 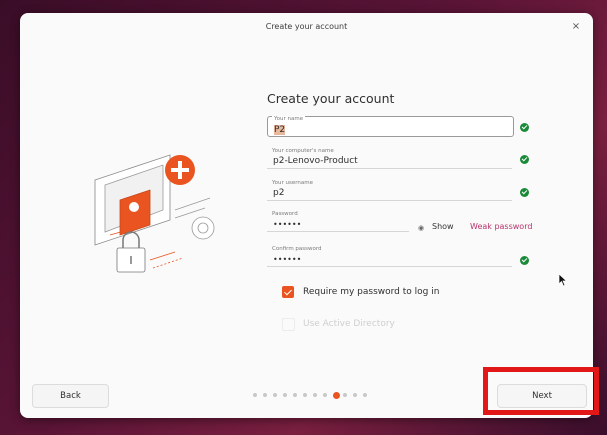 What do you see at coordinates (389, 190) in the screenshot?
I see `username-field: Your username p2` at bounding box center [389, 190].